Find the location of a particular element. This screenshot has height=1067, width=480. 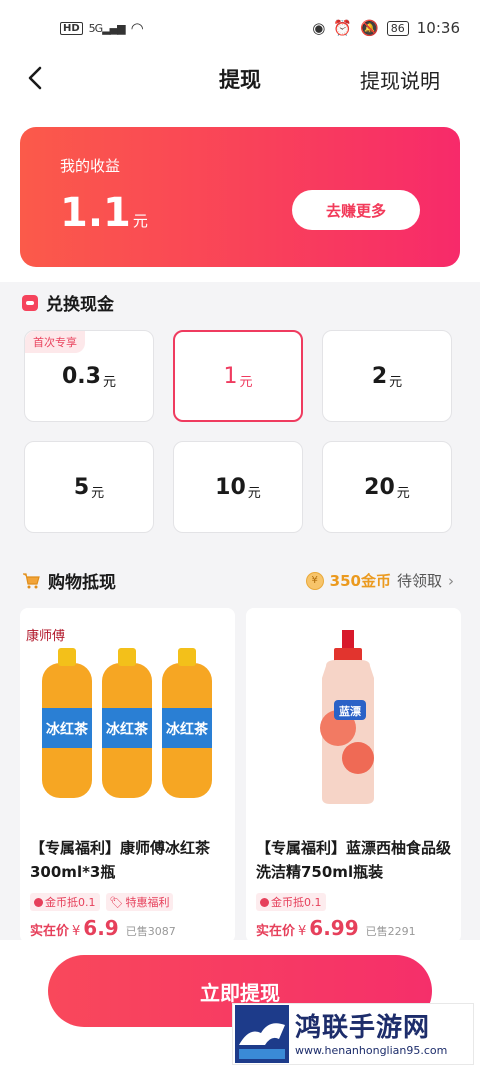

shopping-title: 购物抵现 is located at coordinates (82, 583).